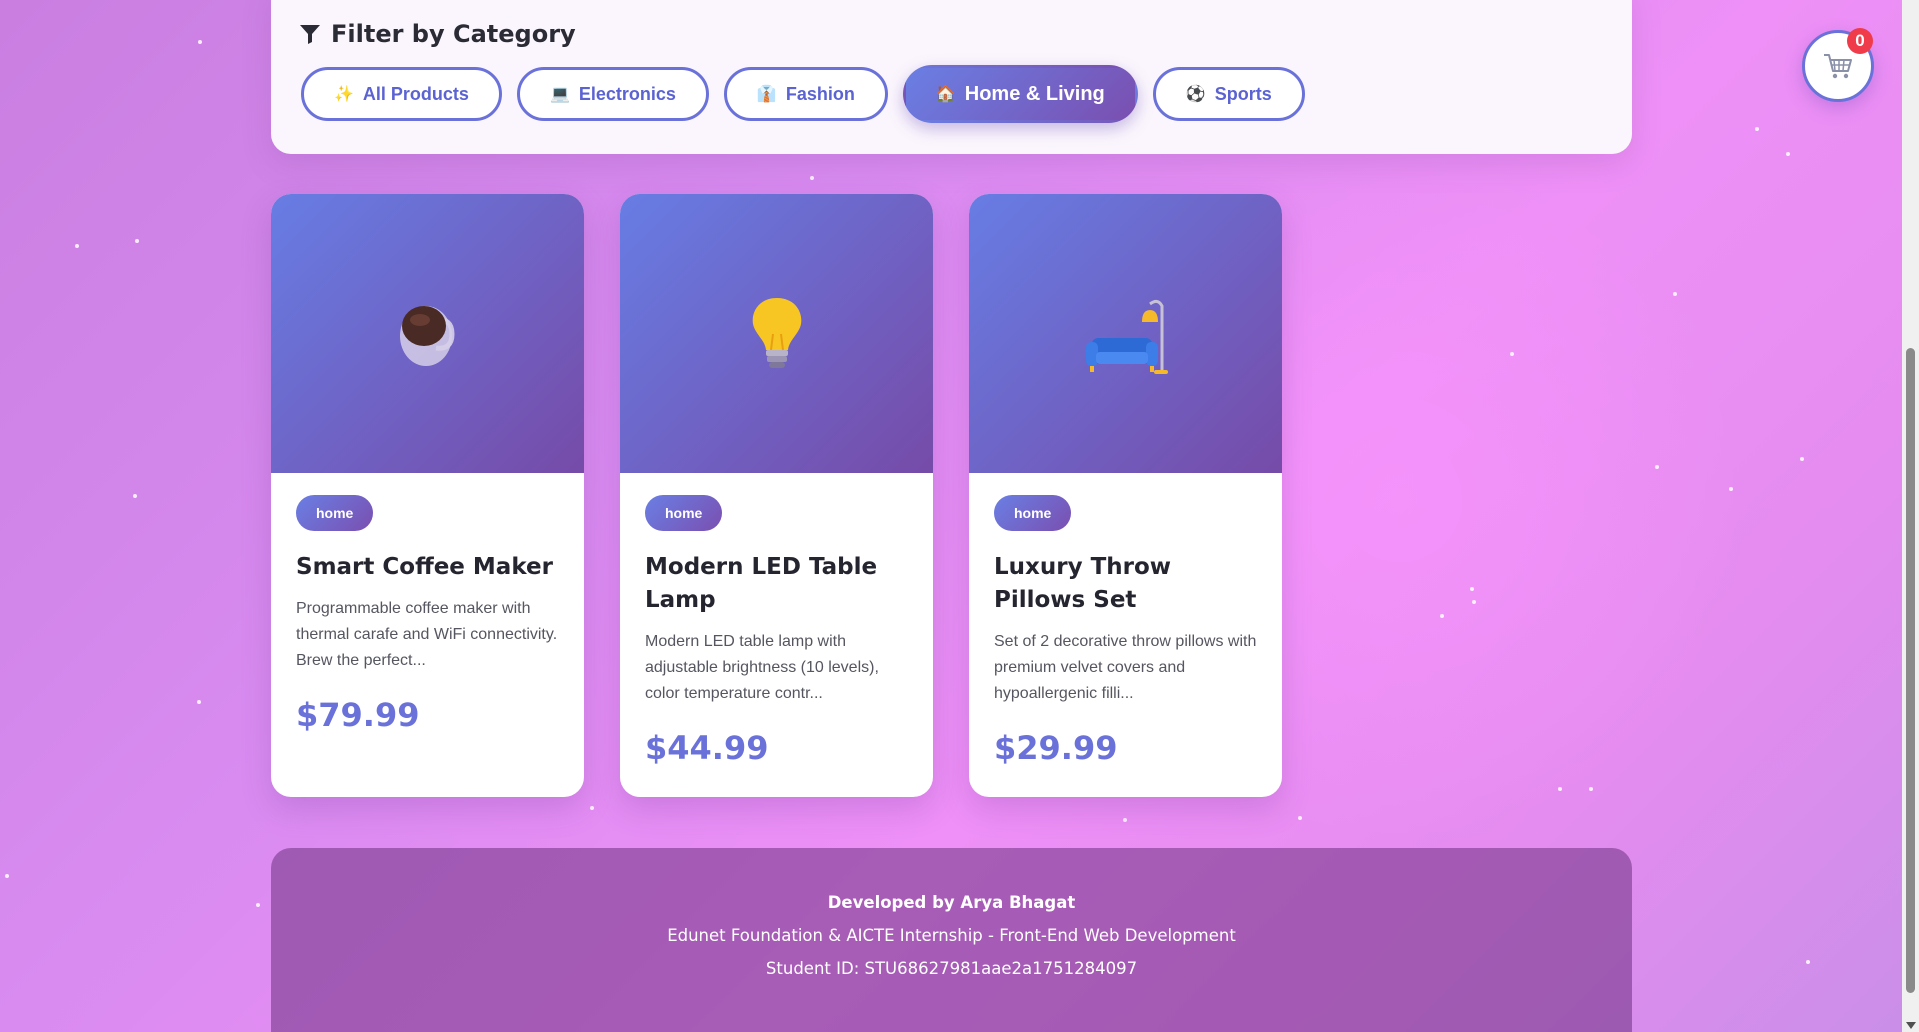 The height and width of the screenshot is (1032, 1919). I want to click on footer-developer: Developed by Arya Bhagat, so click(951, 902).